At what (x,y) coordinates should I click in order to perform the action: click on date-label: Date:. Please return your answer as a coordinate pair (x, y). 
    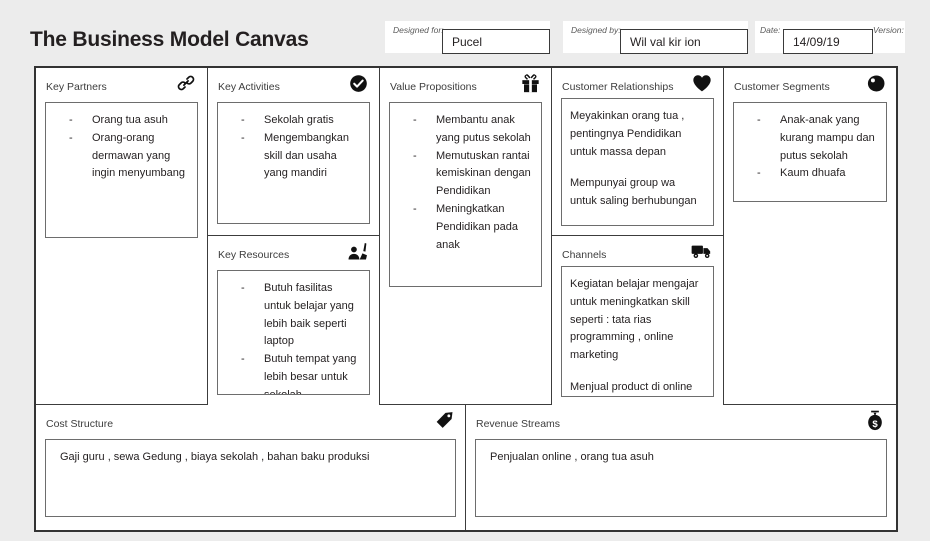
    Looking at the image, I should click on (770, 30).